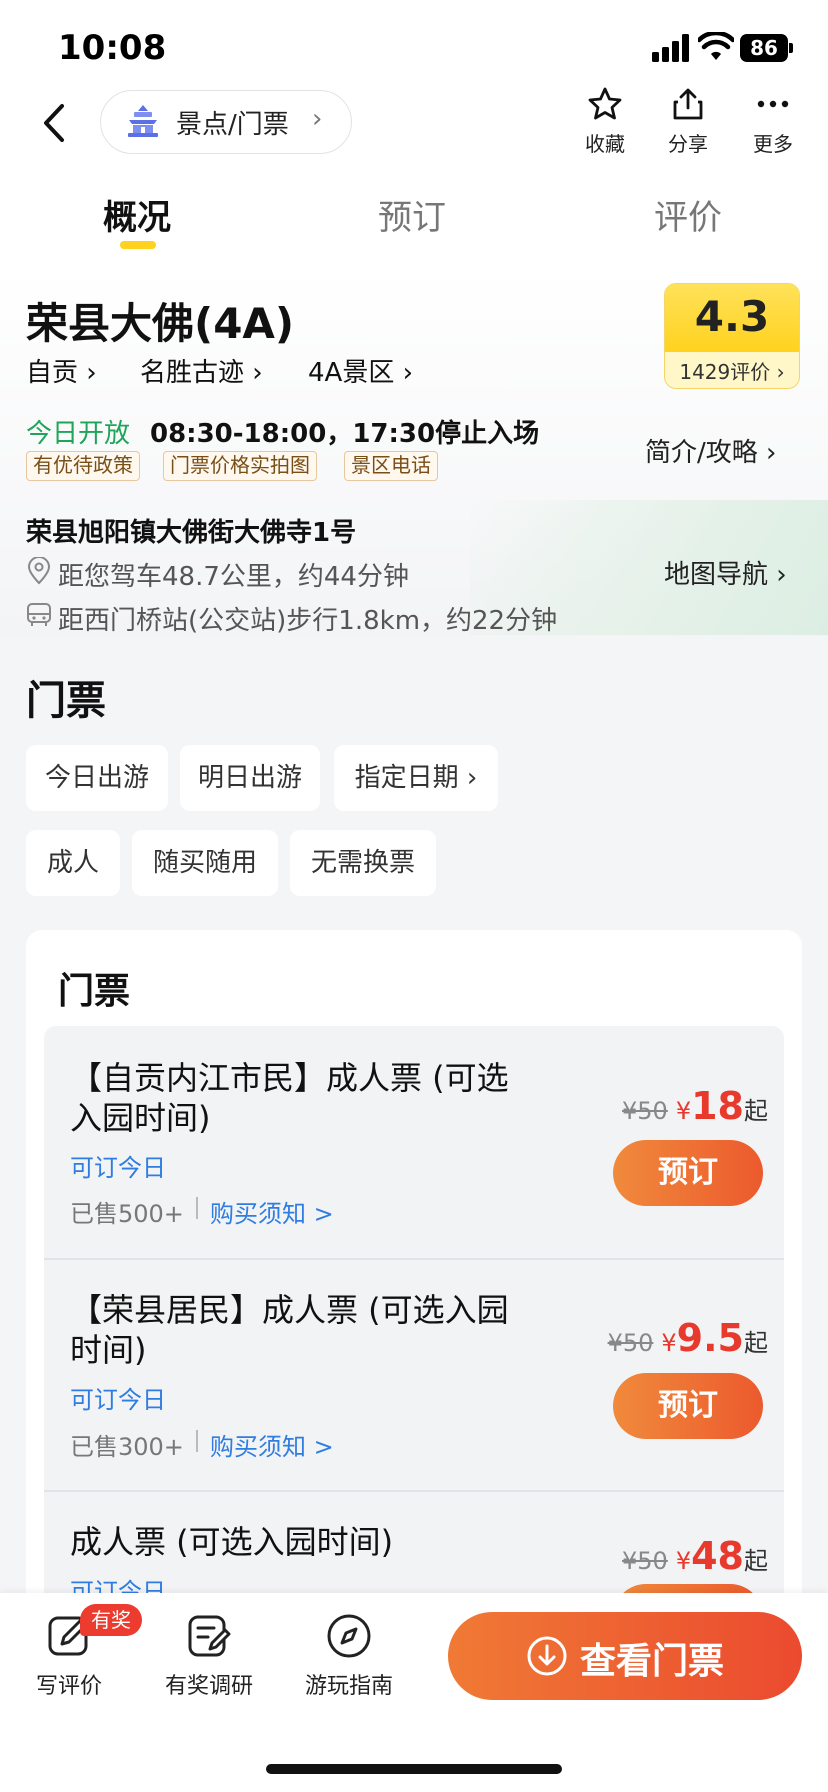 This screenshot has height=1792, width=828. Describe the element at coordinates (137, 214) in the screenshot. I see `tab-overview: 概况` at that location.